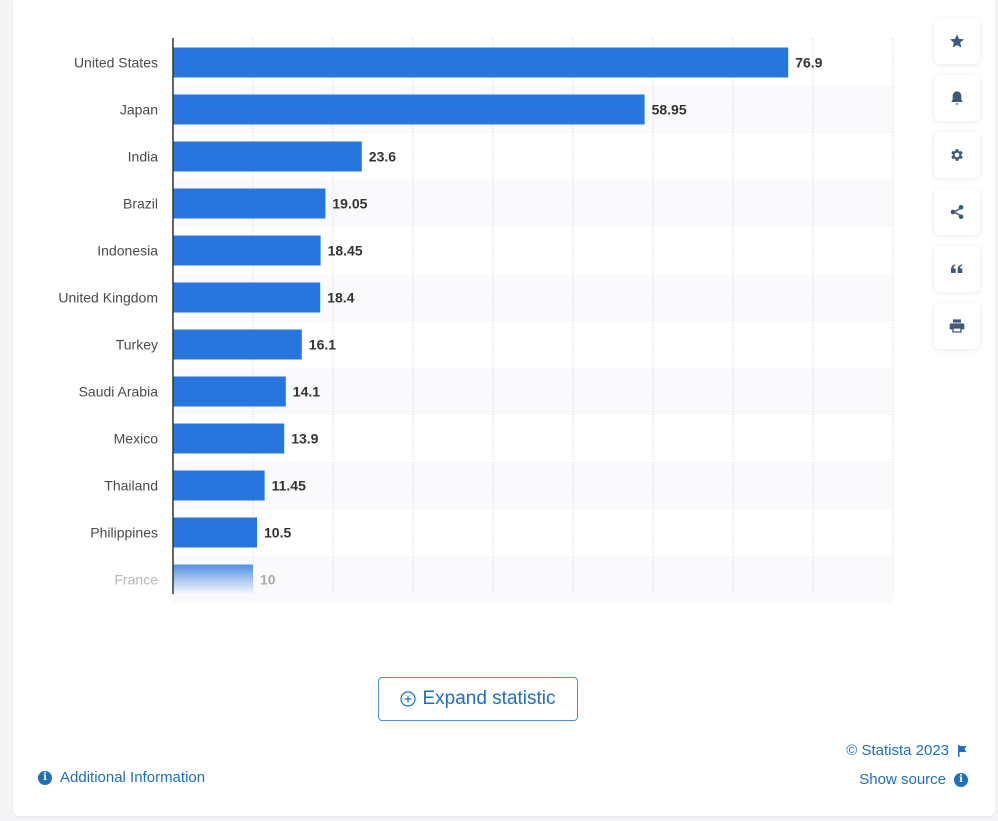 The height and width of the screenshot is (821, 998). I want to click on flag-icon, so click(962, 750).